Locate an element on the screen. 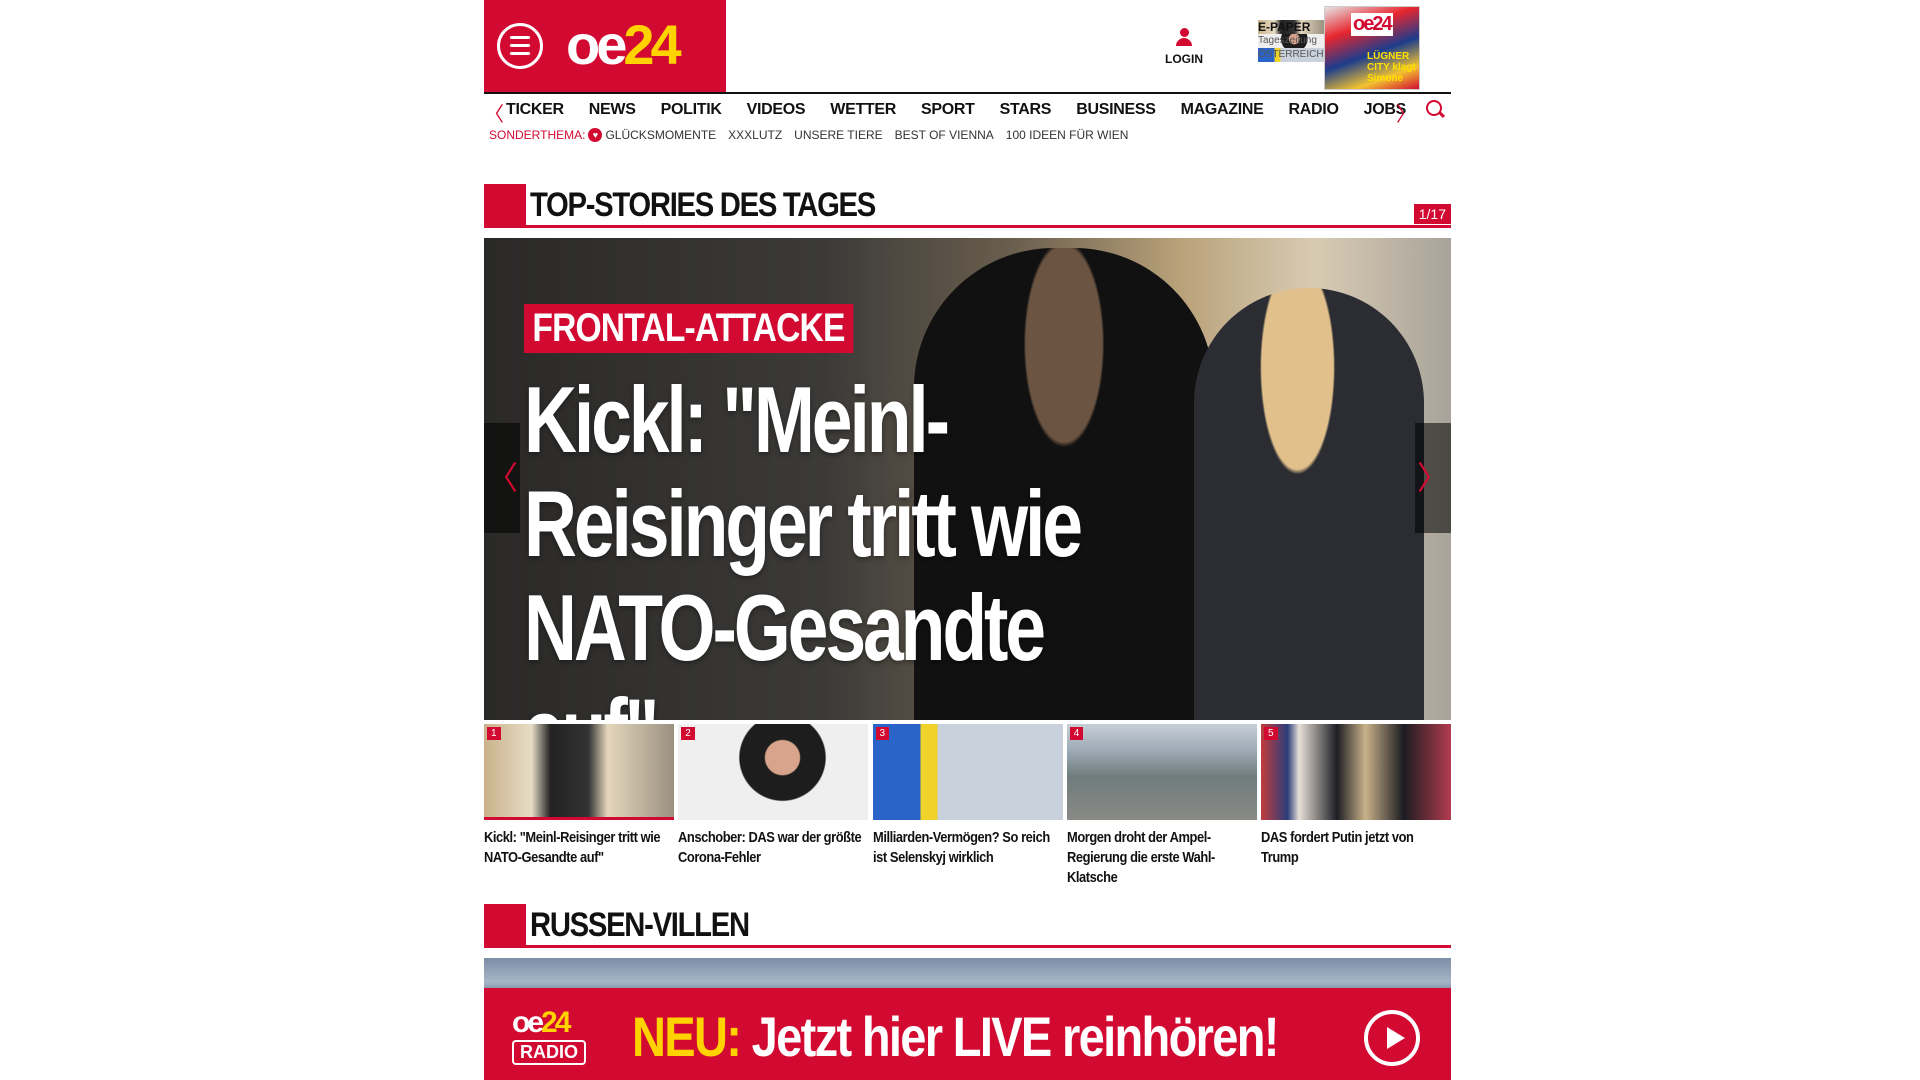 This screenshot has width=1920, height=1080. section-title: TOP-STORIES DES TAGES is located at coordinates (703, 205).